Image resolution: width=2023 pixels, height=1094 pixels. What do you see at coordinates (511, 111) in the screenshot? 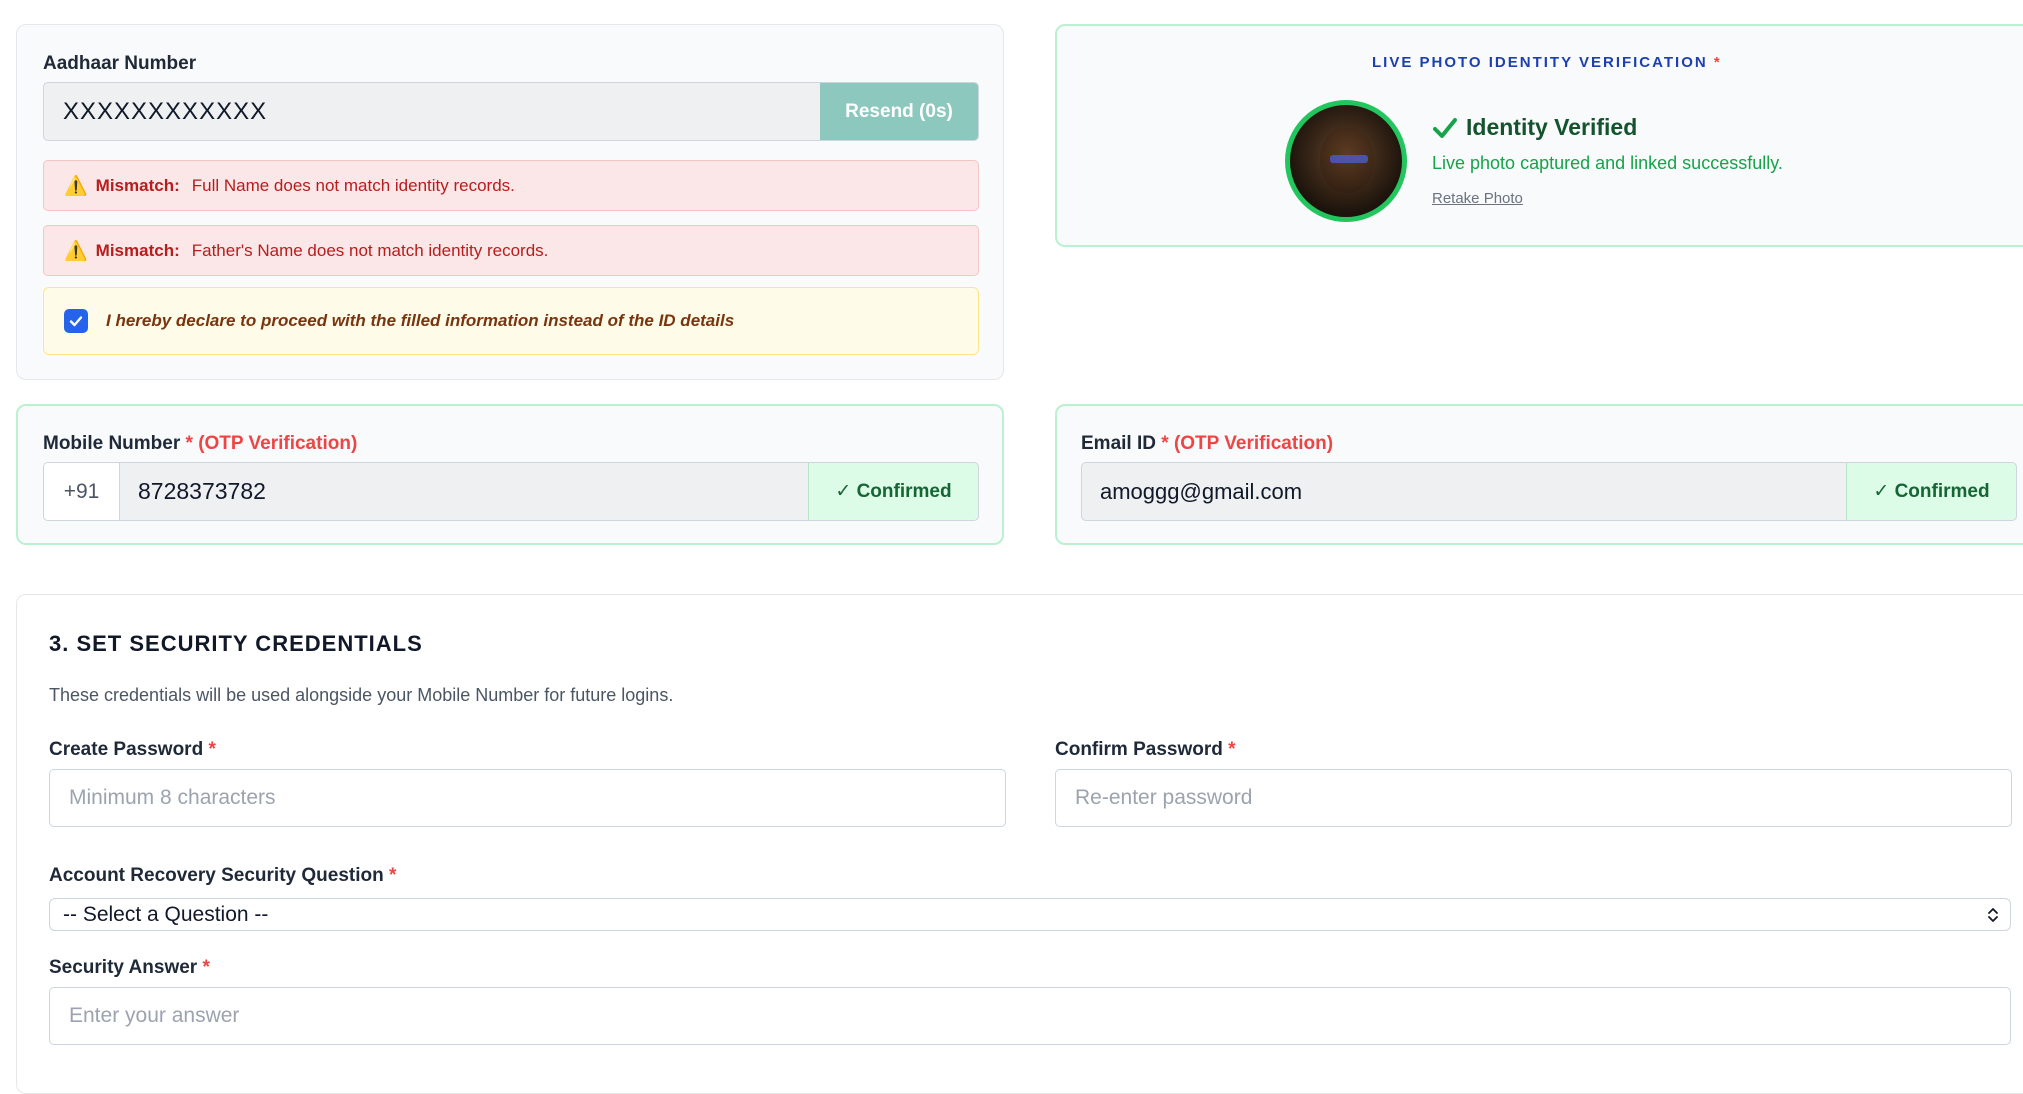
I see `aadhaar-input: XXXXXXXXXXXX Resend (0s)` at bounding box center [511, 111].